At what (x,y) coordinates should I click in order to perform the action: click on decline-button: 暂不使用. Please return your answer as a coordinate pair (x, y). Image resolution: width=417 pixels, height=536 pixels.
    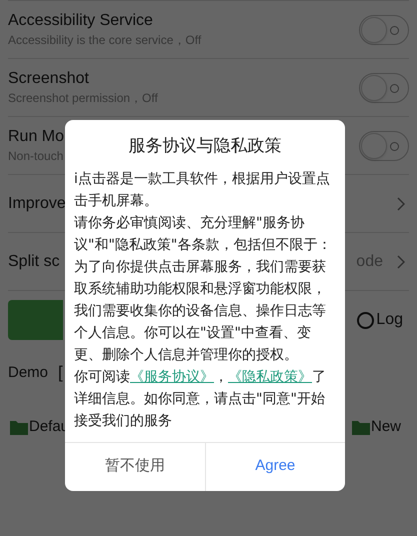
    Looking at the image, I should click on (134, 466).